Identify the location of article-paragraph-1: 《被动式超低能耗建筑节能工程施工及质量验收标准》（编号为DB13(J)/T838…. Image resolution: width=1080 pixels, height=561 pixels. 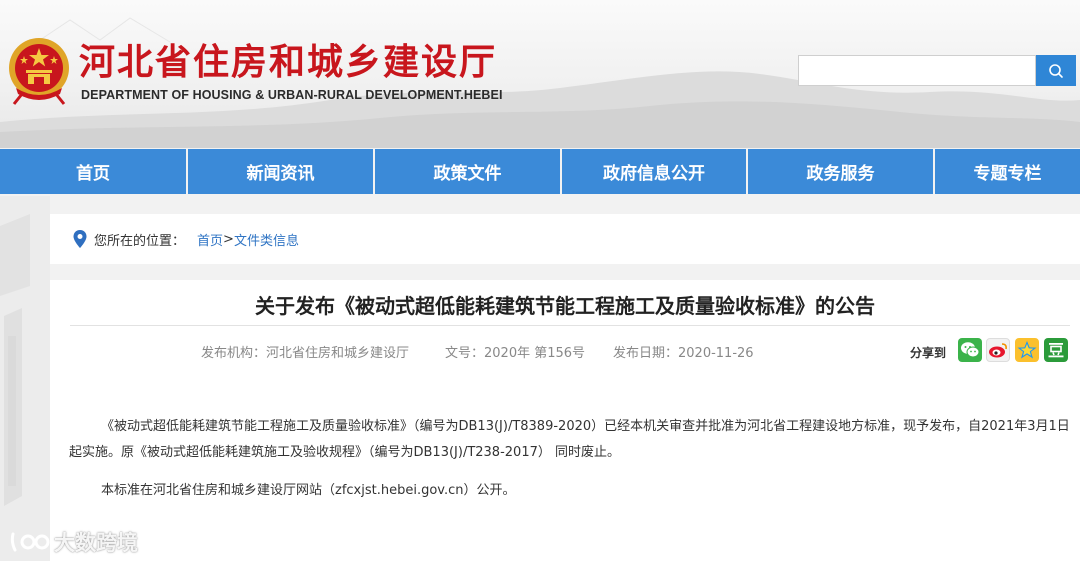
(571, 440).